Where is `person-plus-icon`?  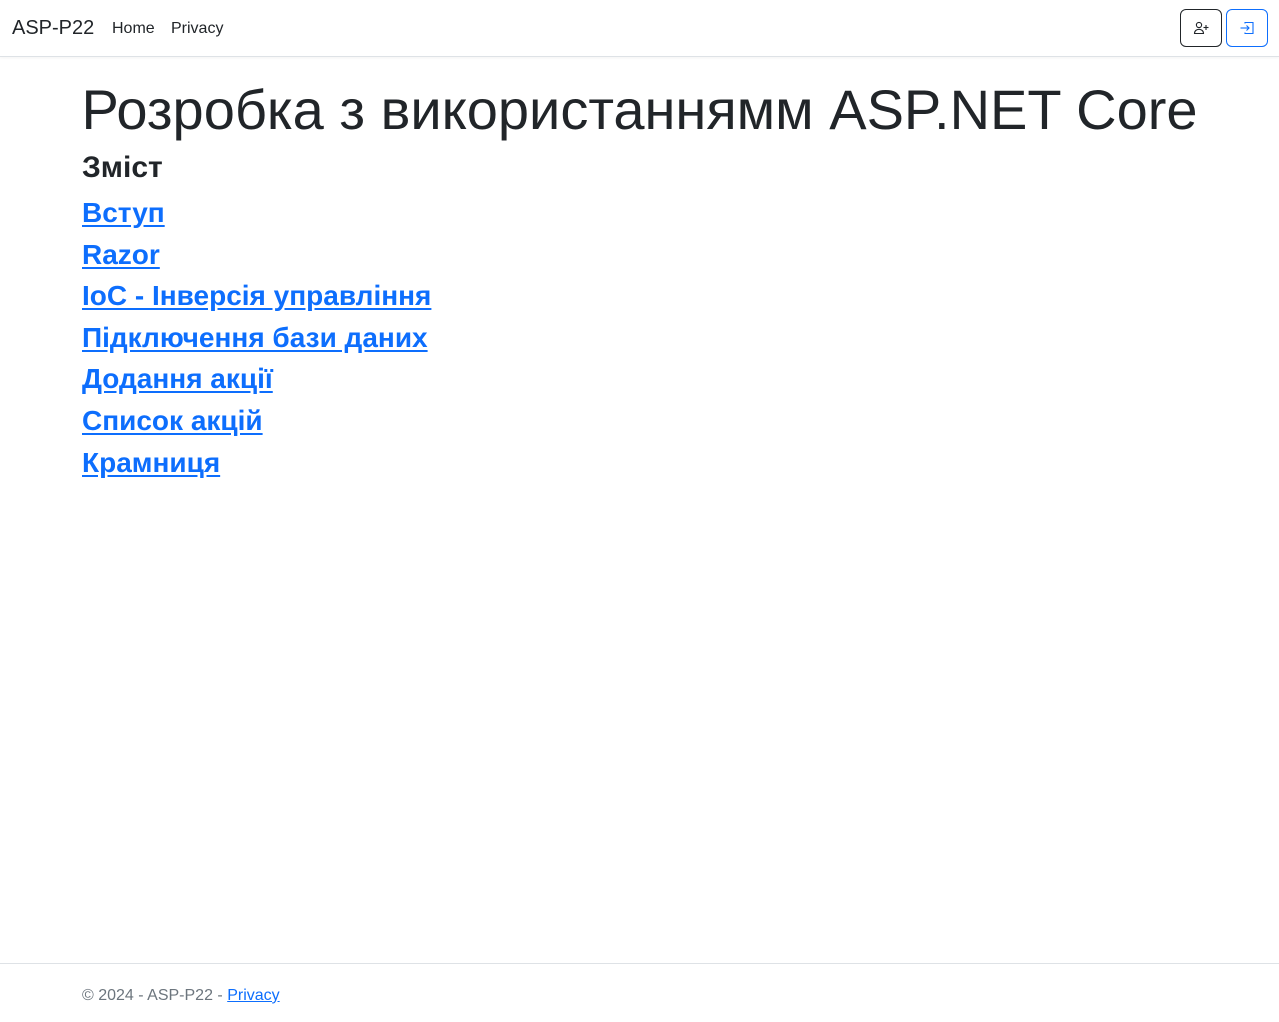
person-plus-icon is located at coordinates (1201, 28).